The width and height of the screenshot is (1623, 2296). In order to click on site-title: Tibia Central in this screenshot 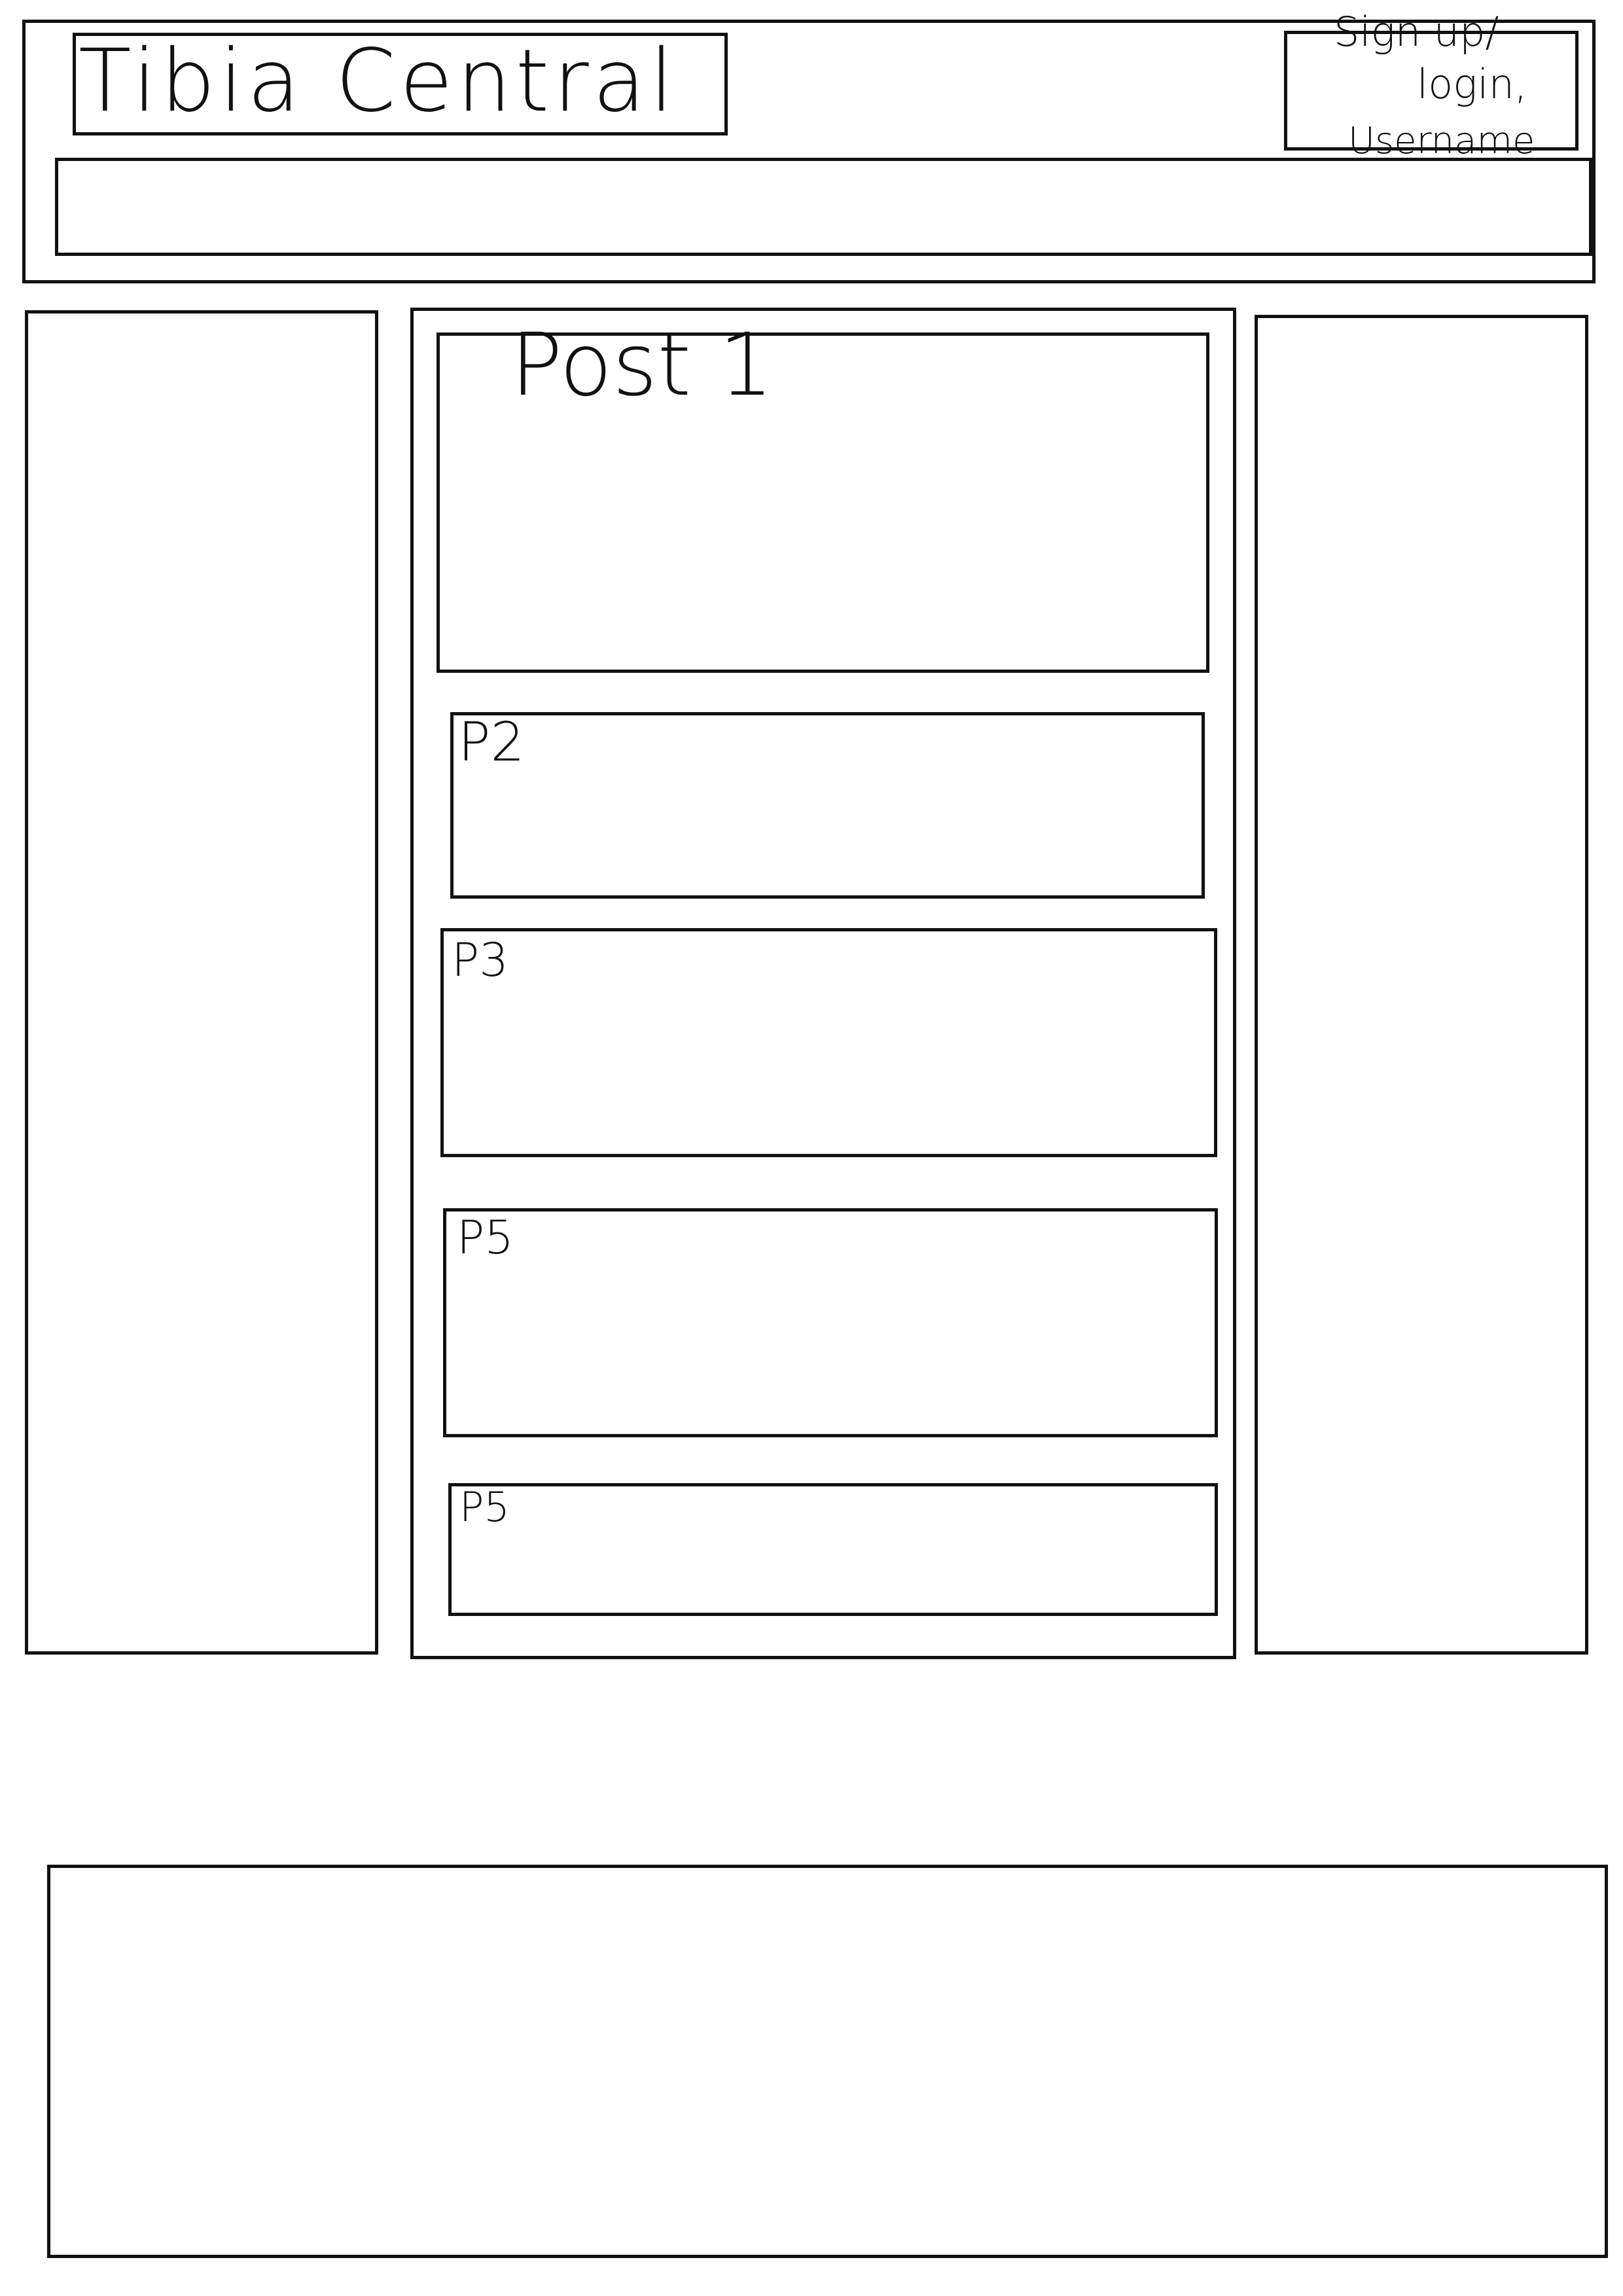, I will do `click(378, 81)`.